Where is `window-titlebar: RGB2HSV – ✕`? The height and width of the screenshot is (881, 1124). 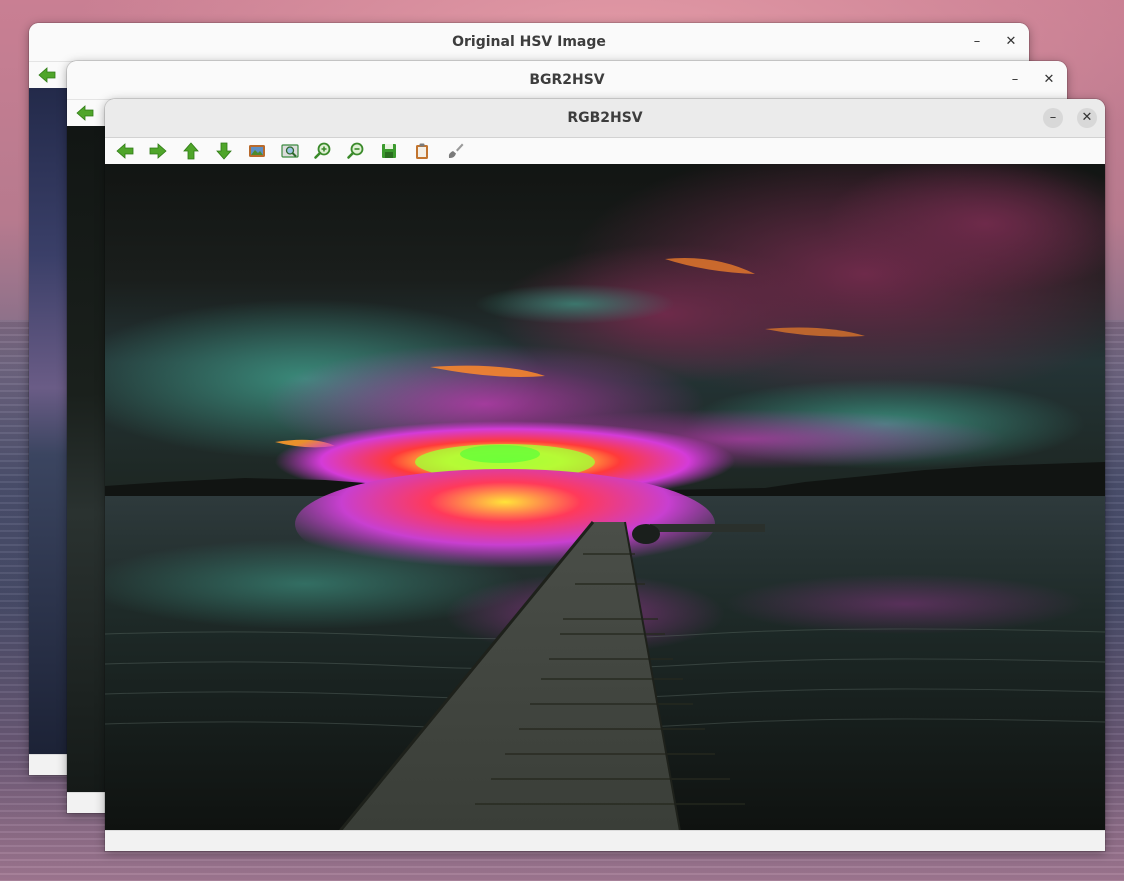 window-titlebar: RGB2HSV – ✕ is located at coordinates (605, 118).